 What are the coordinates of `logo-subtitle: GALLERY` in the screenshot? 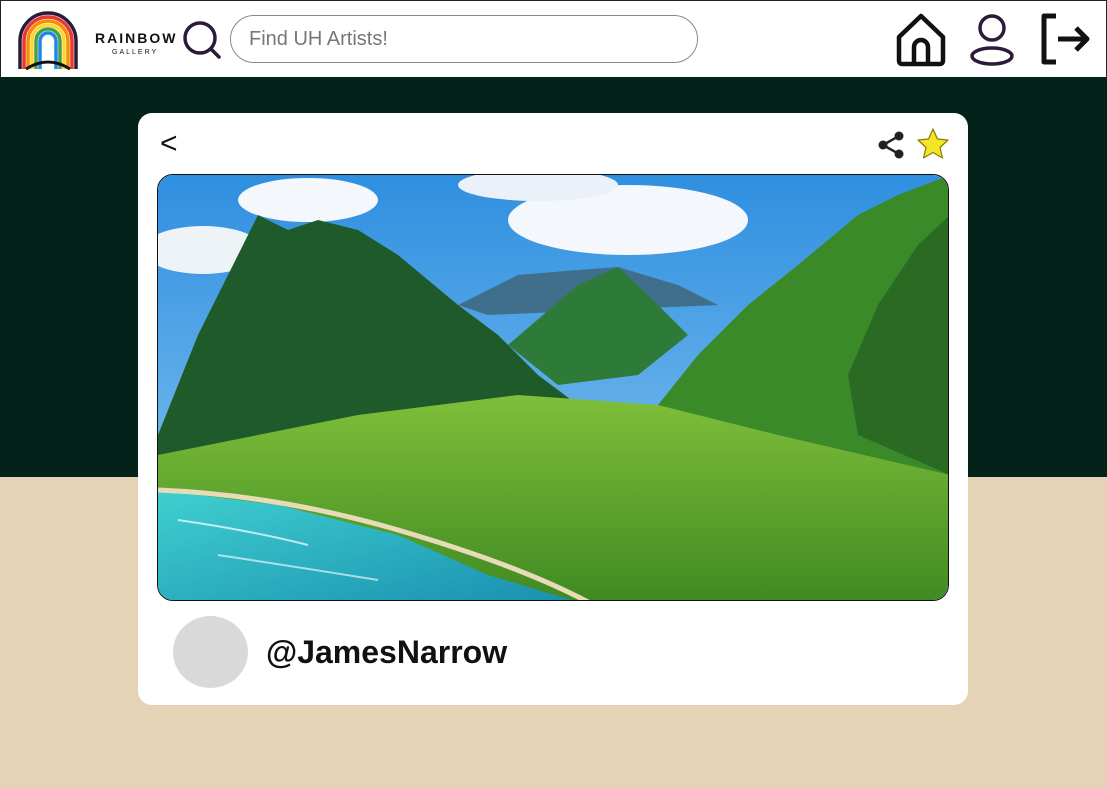 It's located at (135, 52).